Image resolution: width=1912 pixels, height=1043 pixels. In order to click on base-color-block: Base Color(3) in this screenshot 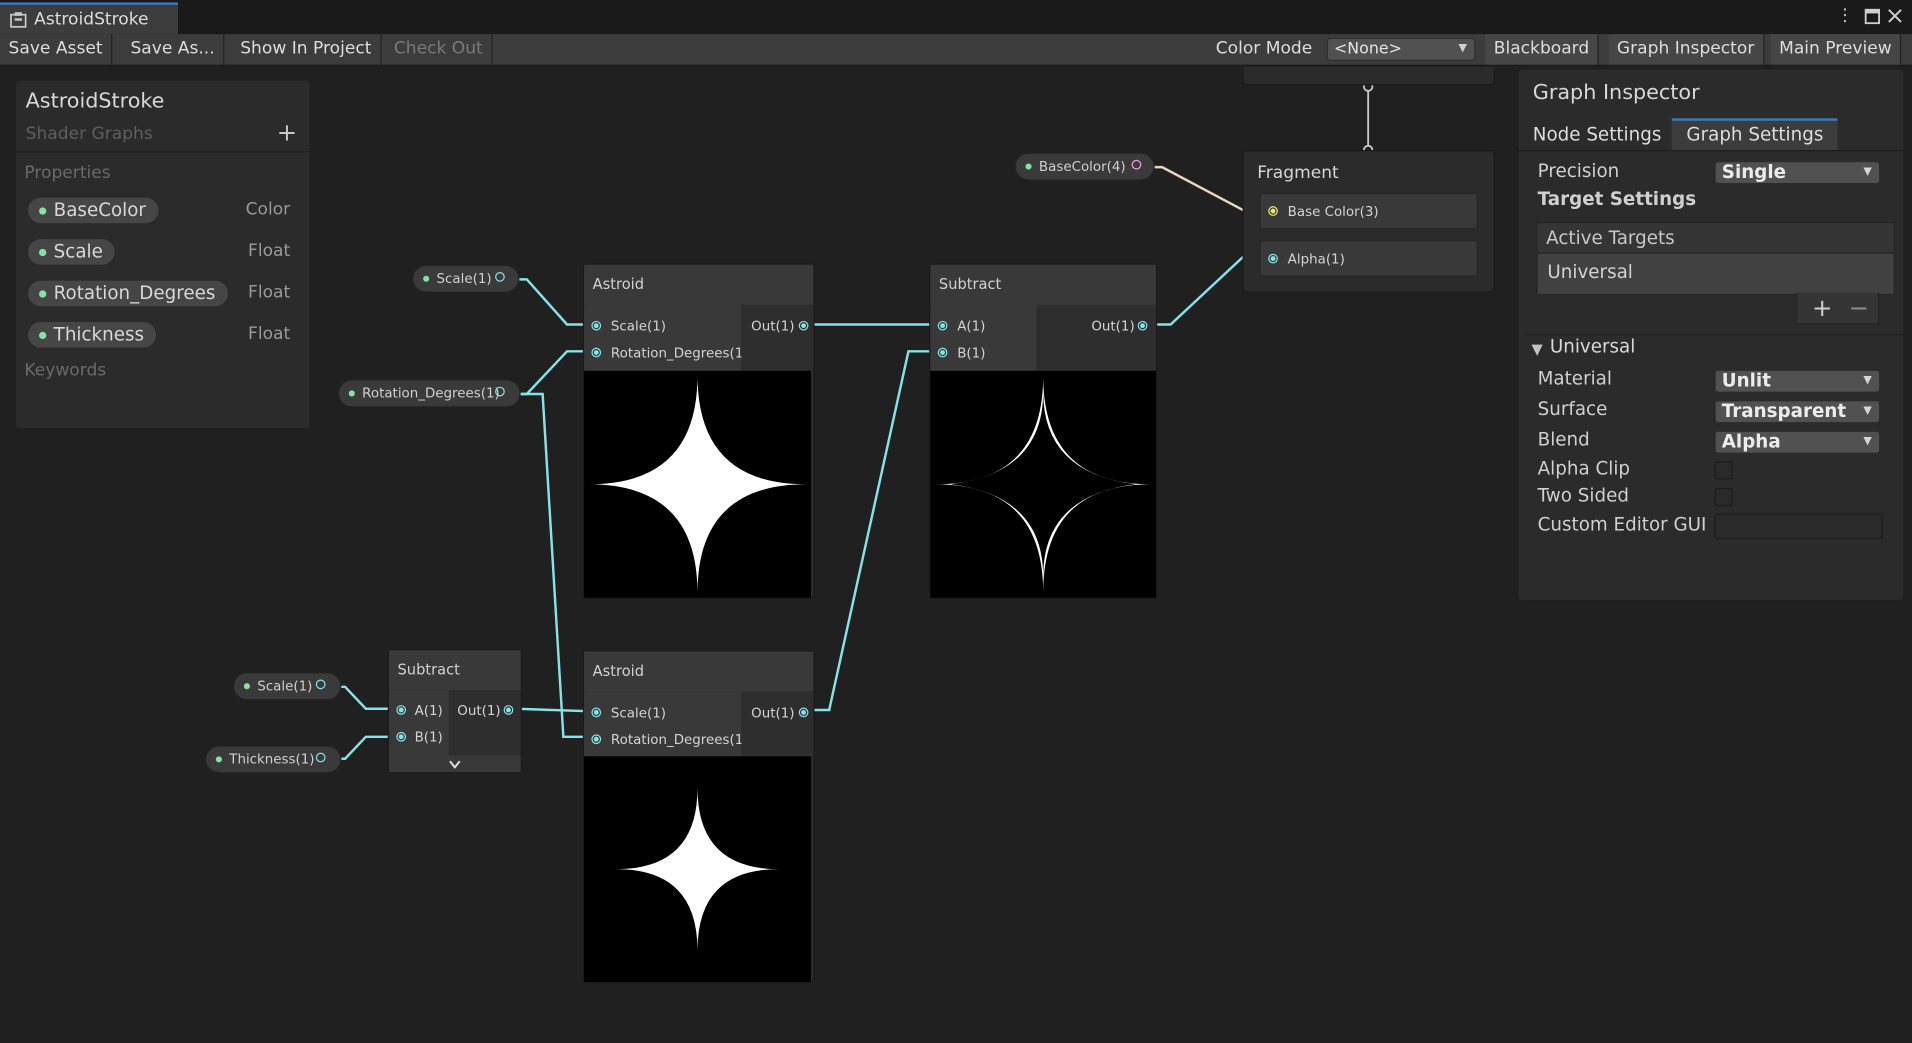, I will do `click(1368, 211)`.